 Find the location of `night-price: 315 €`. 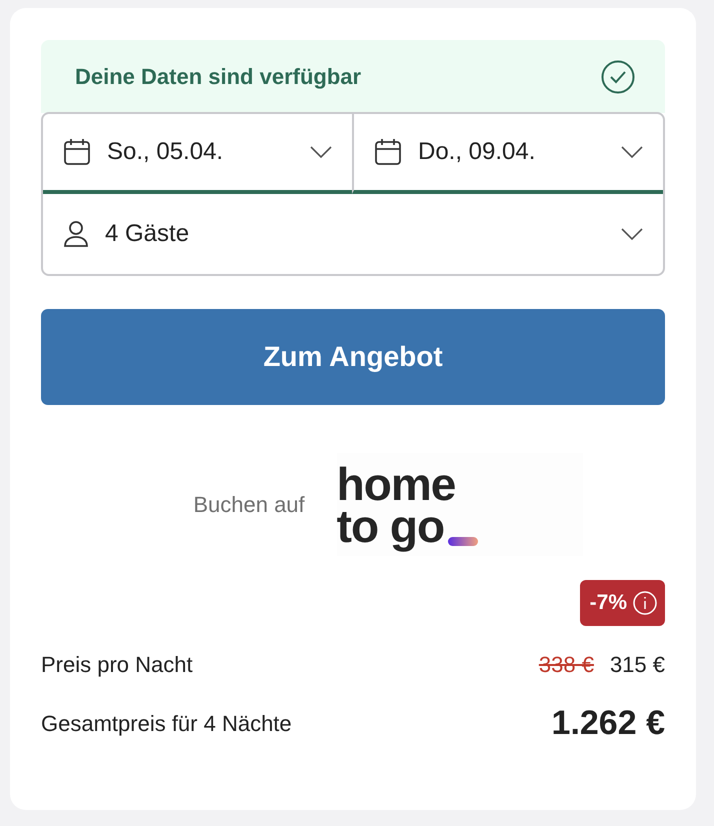

night-price: 315 € is located at coordinates (637, 664).